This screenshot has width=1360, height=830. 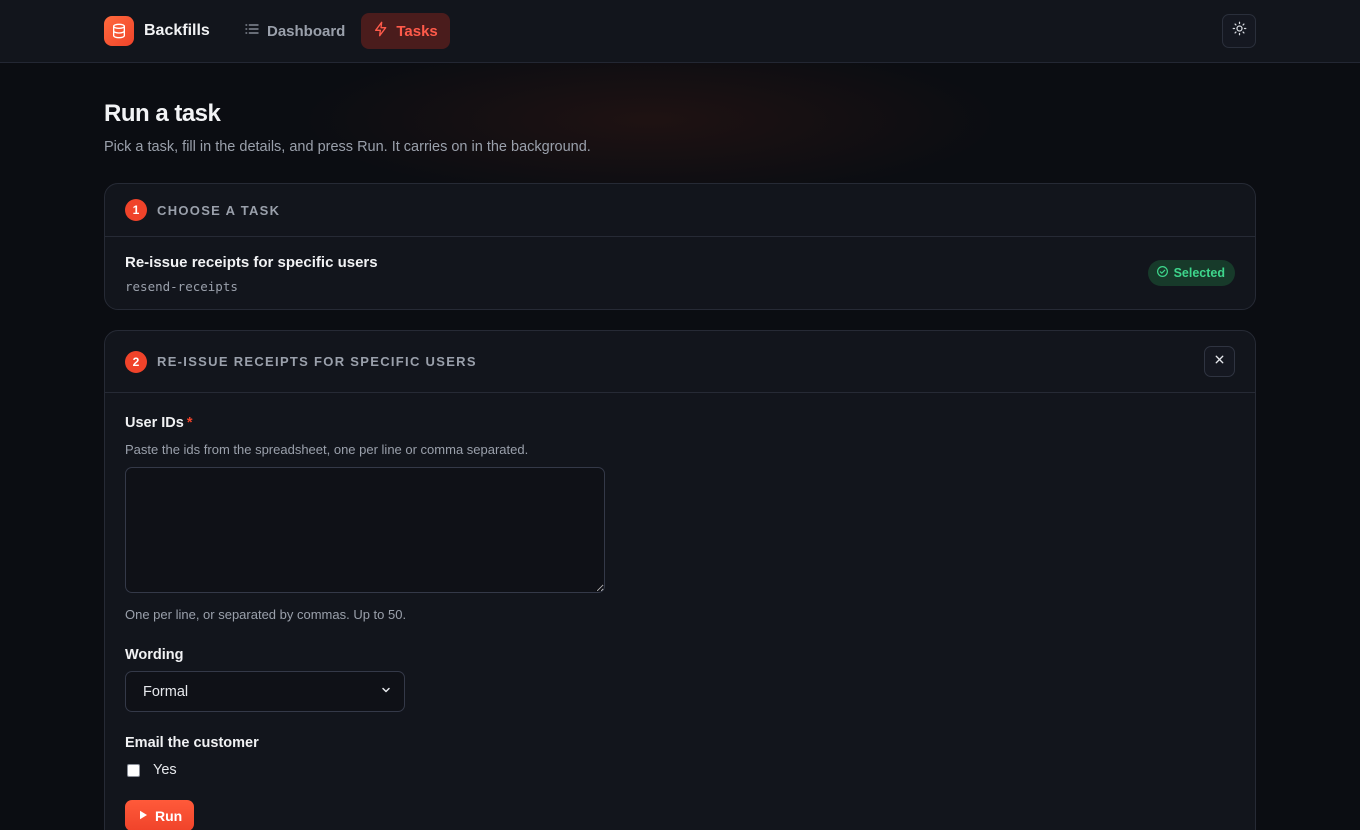 What do you see at coordinates (306, 31) in the screenshot?
I see `nav-label-dashboard: Dashboard` at bounding box center [306, 31].